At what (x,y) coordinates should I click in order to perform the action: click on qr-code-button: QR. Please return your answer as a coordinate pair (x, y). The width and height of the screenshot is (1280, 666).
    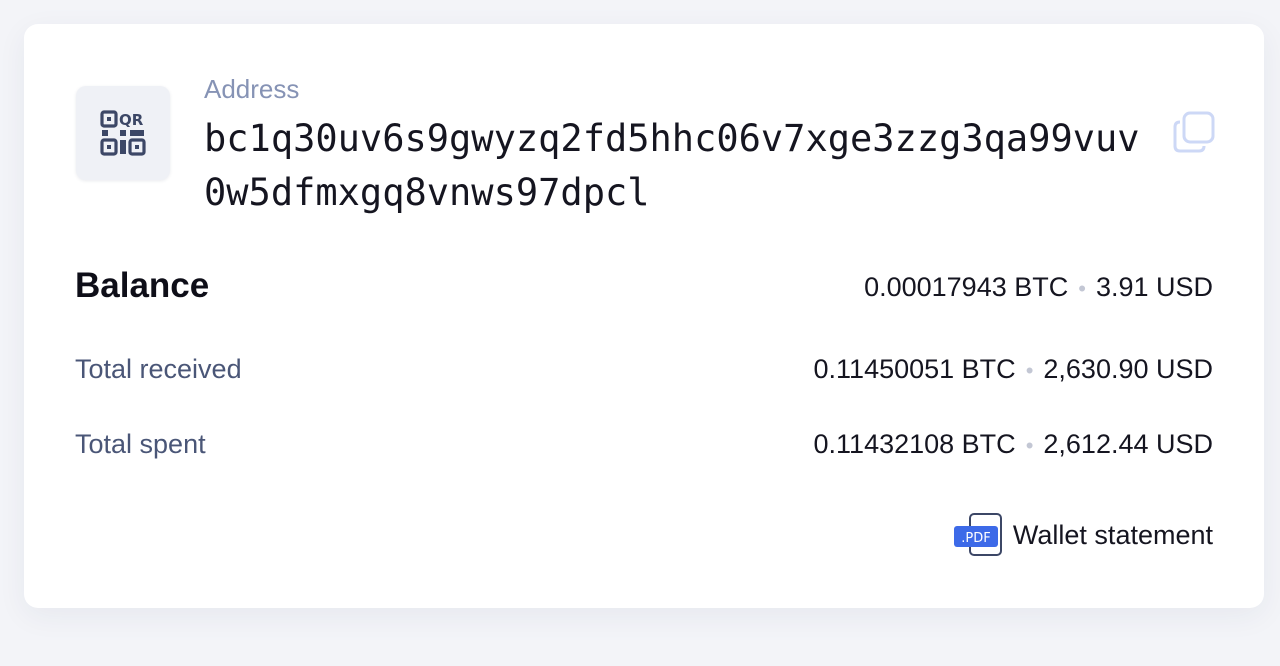
    Looking at the image, I should click on (123, 133).